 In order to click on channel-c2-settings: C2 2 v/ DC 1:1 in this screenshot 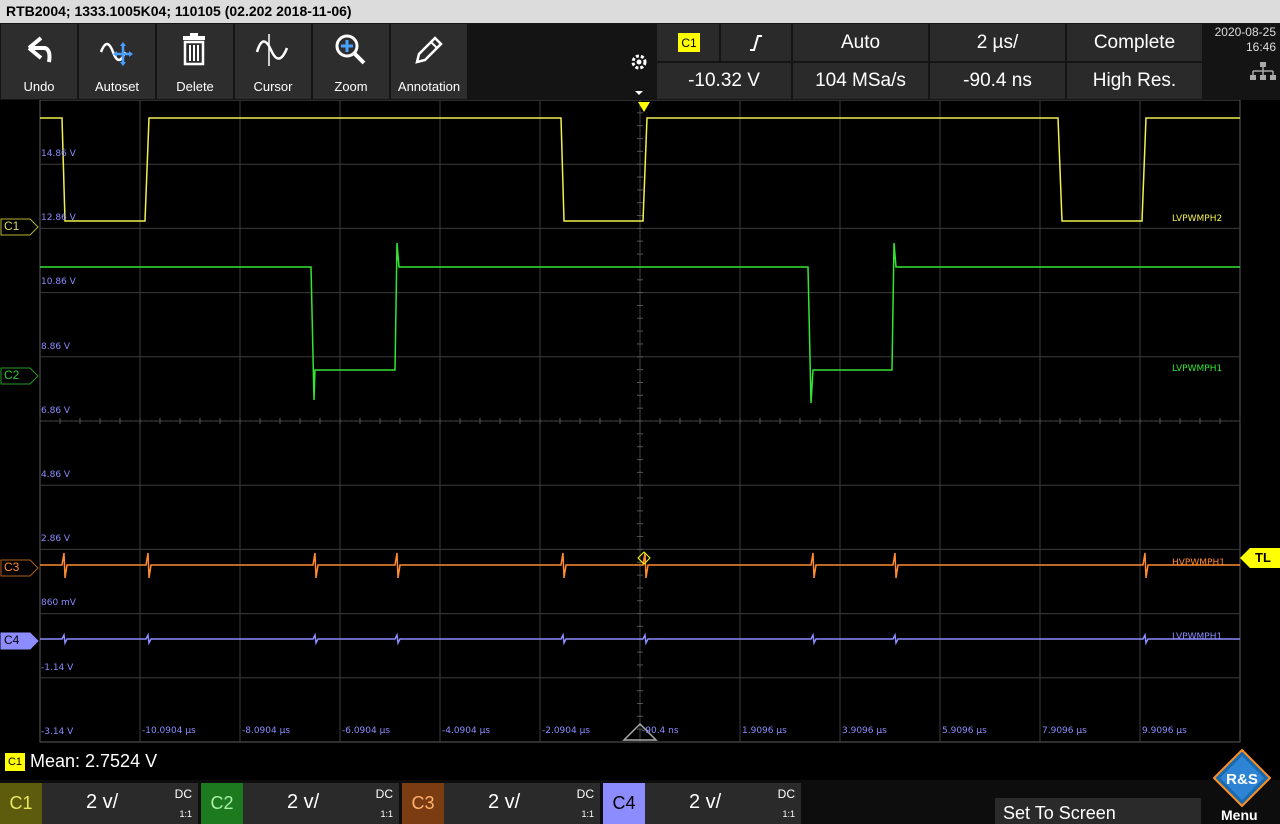, I will do `click(300, 803)`.